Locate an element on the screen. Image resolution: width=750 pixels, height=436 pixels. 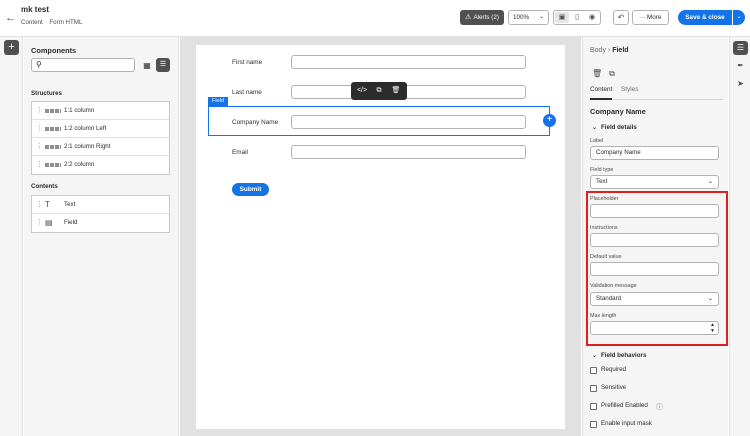
max-length-input: ▲ ▼ is located at coordinates (654, 328).